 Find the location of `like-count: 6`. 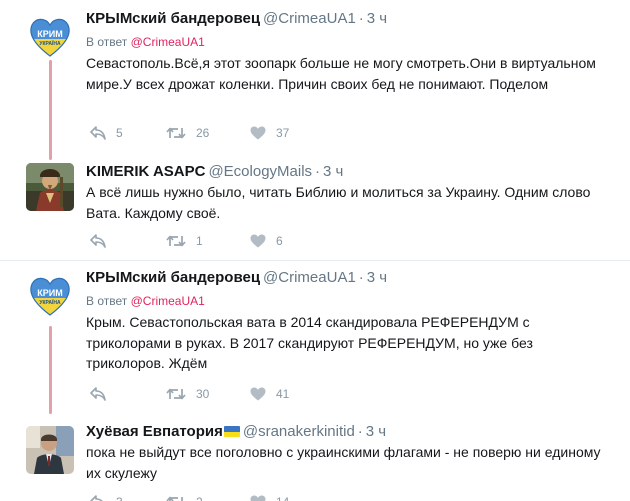

like-count: 6 is located at coordinates (279, 241).